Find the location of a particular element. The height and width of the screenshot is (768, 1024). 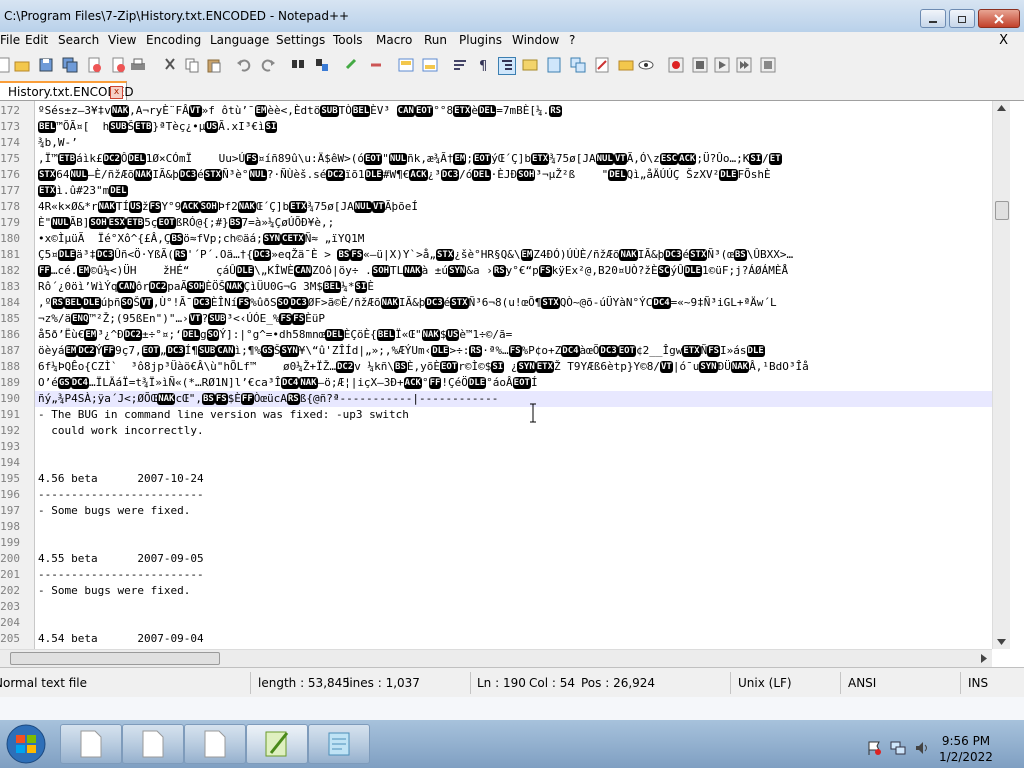

menu-window: Window is located at coordinates (535, 40).